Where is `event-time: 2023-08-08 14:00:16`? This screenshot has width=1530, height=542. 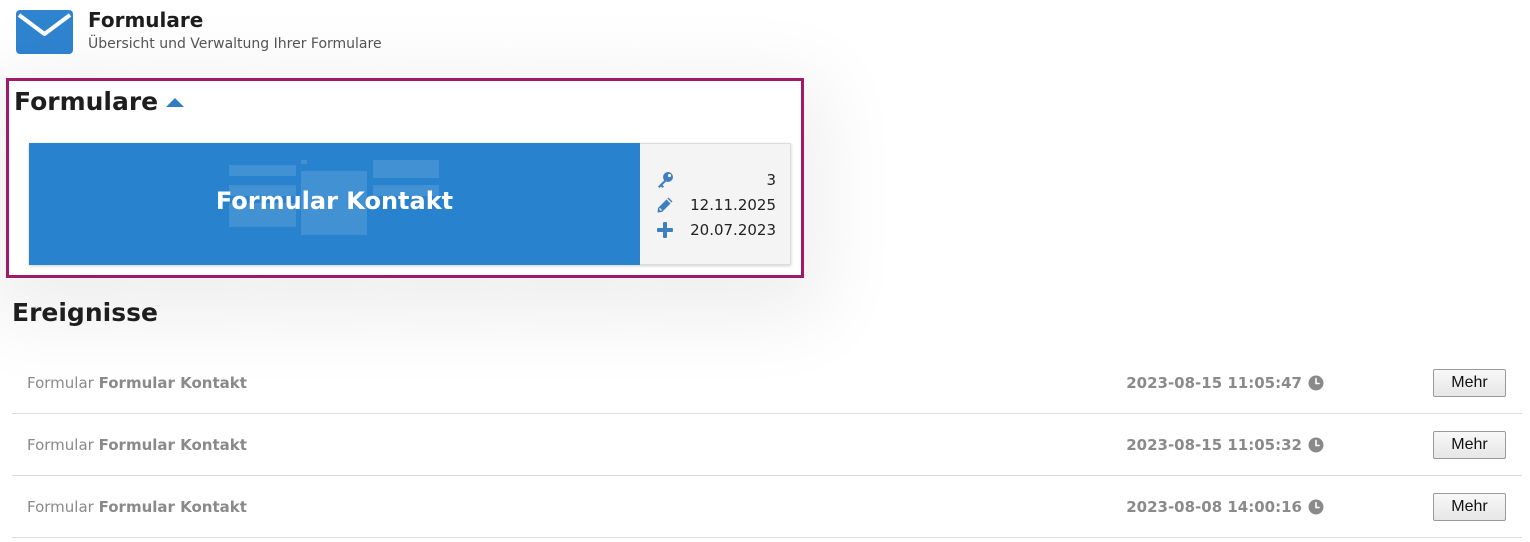 event-time: 2023-08-08 14:00:16 is located at coordinates (1225, 507).